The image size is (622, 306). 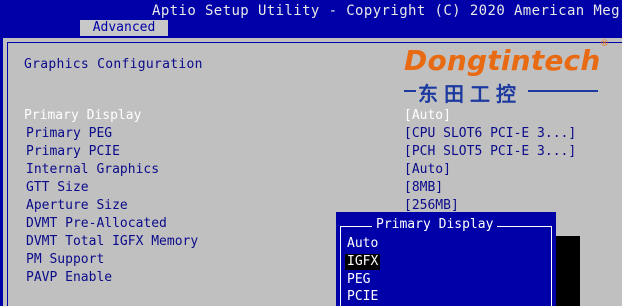 I want to click on setting-row-primary-peg: Primary PEG [CPU SLOT6 PCI-E 3...], so click(x=310, y=134).